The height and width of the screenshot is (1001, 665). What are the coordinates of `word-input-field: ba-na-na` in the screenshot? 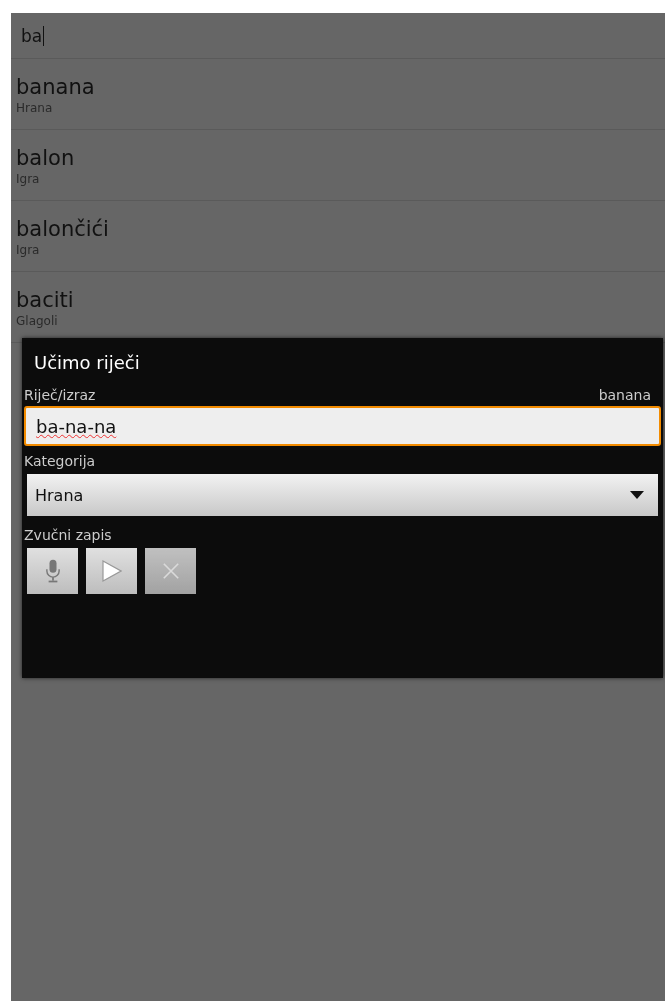 It's located at (342, 426).